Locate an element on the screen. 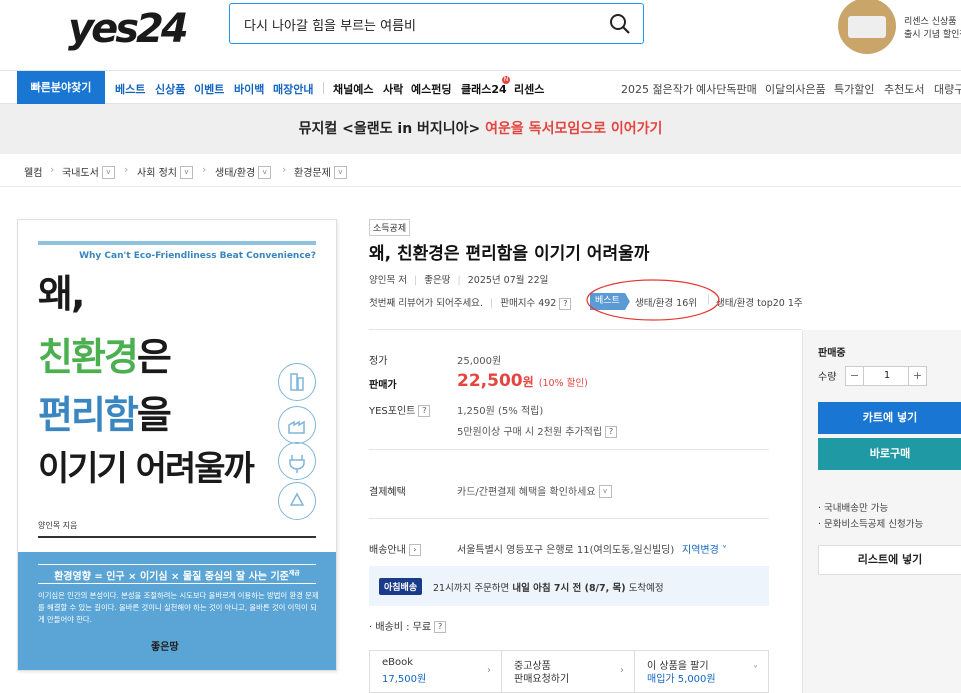 This screenshot has height=693, width=961. cover-rule is located at coordinates (177, 537).